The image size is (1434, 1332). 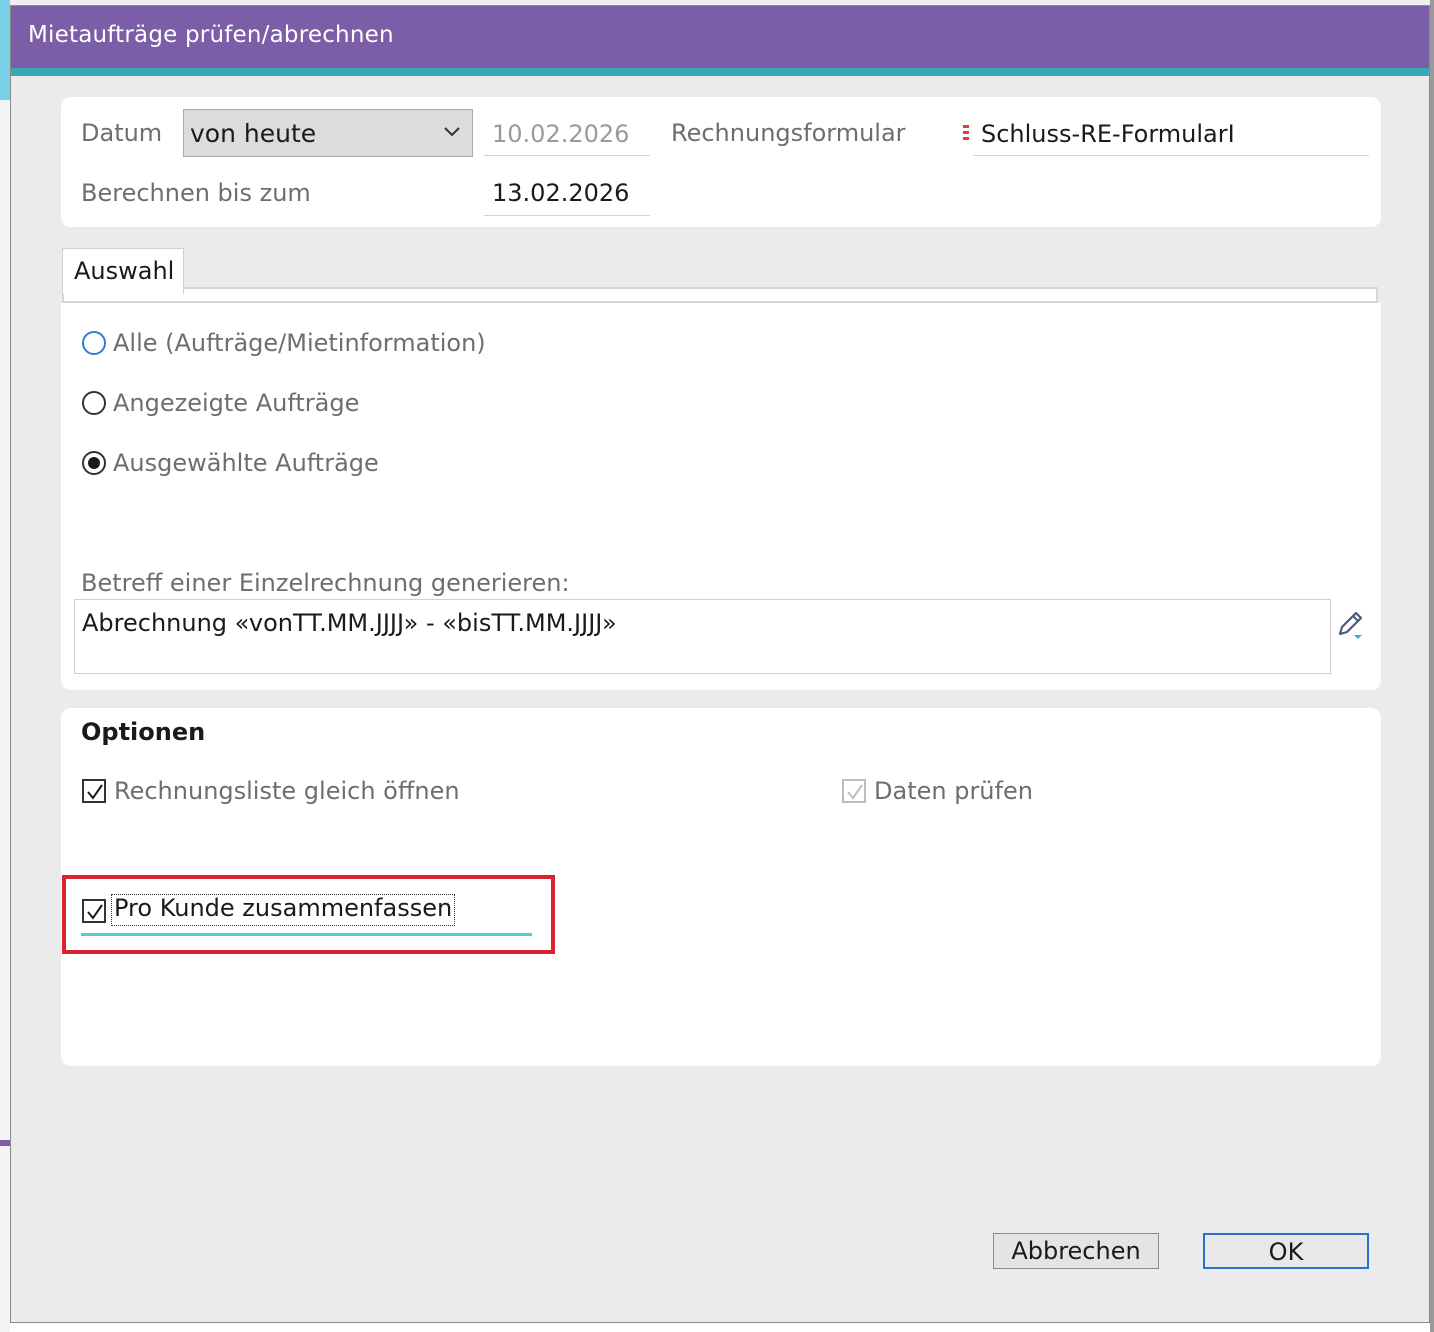 I want to click on berechnen-label: Berechnen bis zum, so click(x=196, y=193).